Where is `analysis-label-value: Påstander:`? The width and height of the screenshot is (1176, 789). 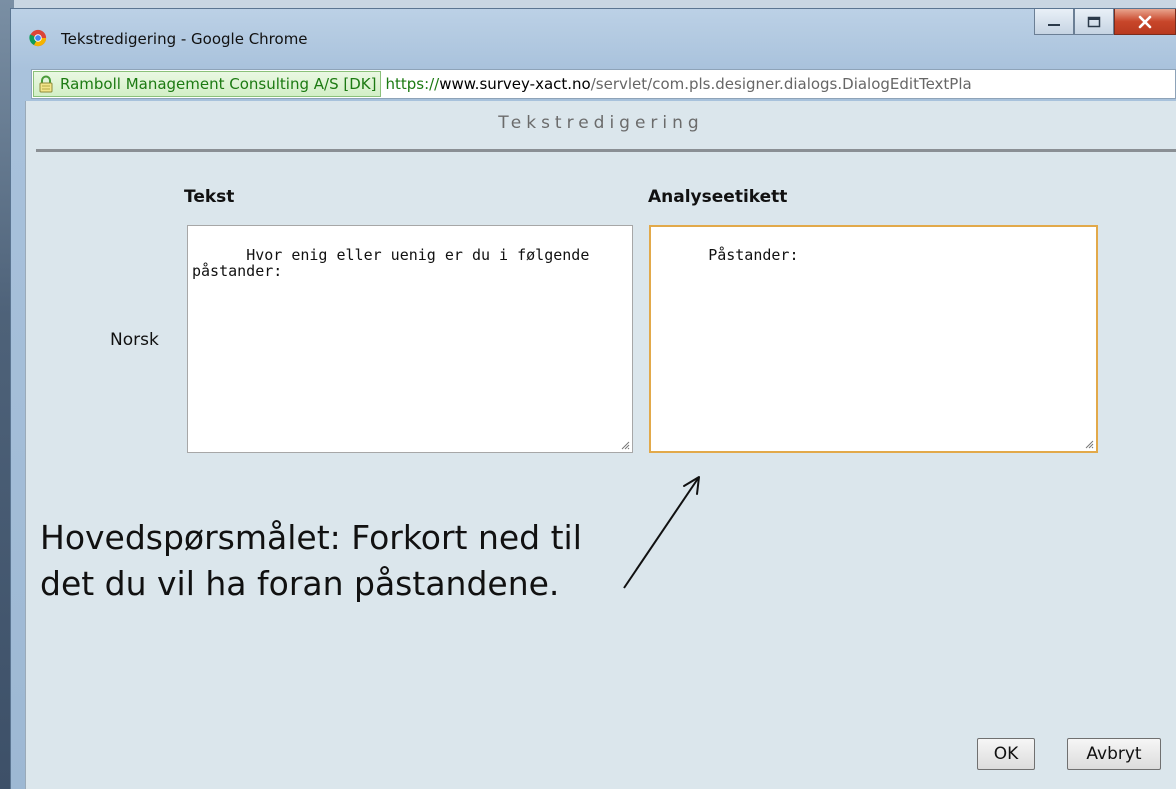
analysis-label-value: Påstander: is located at coordinates (753, 255).